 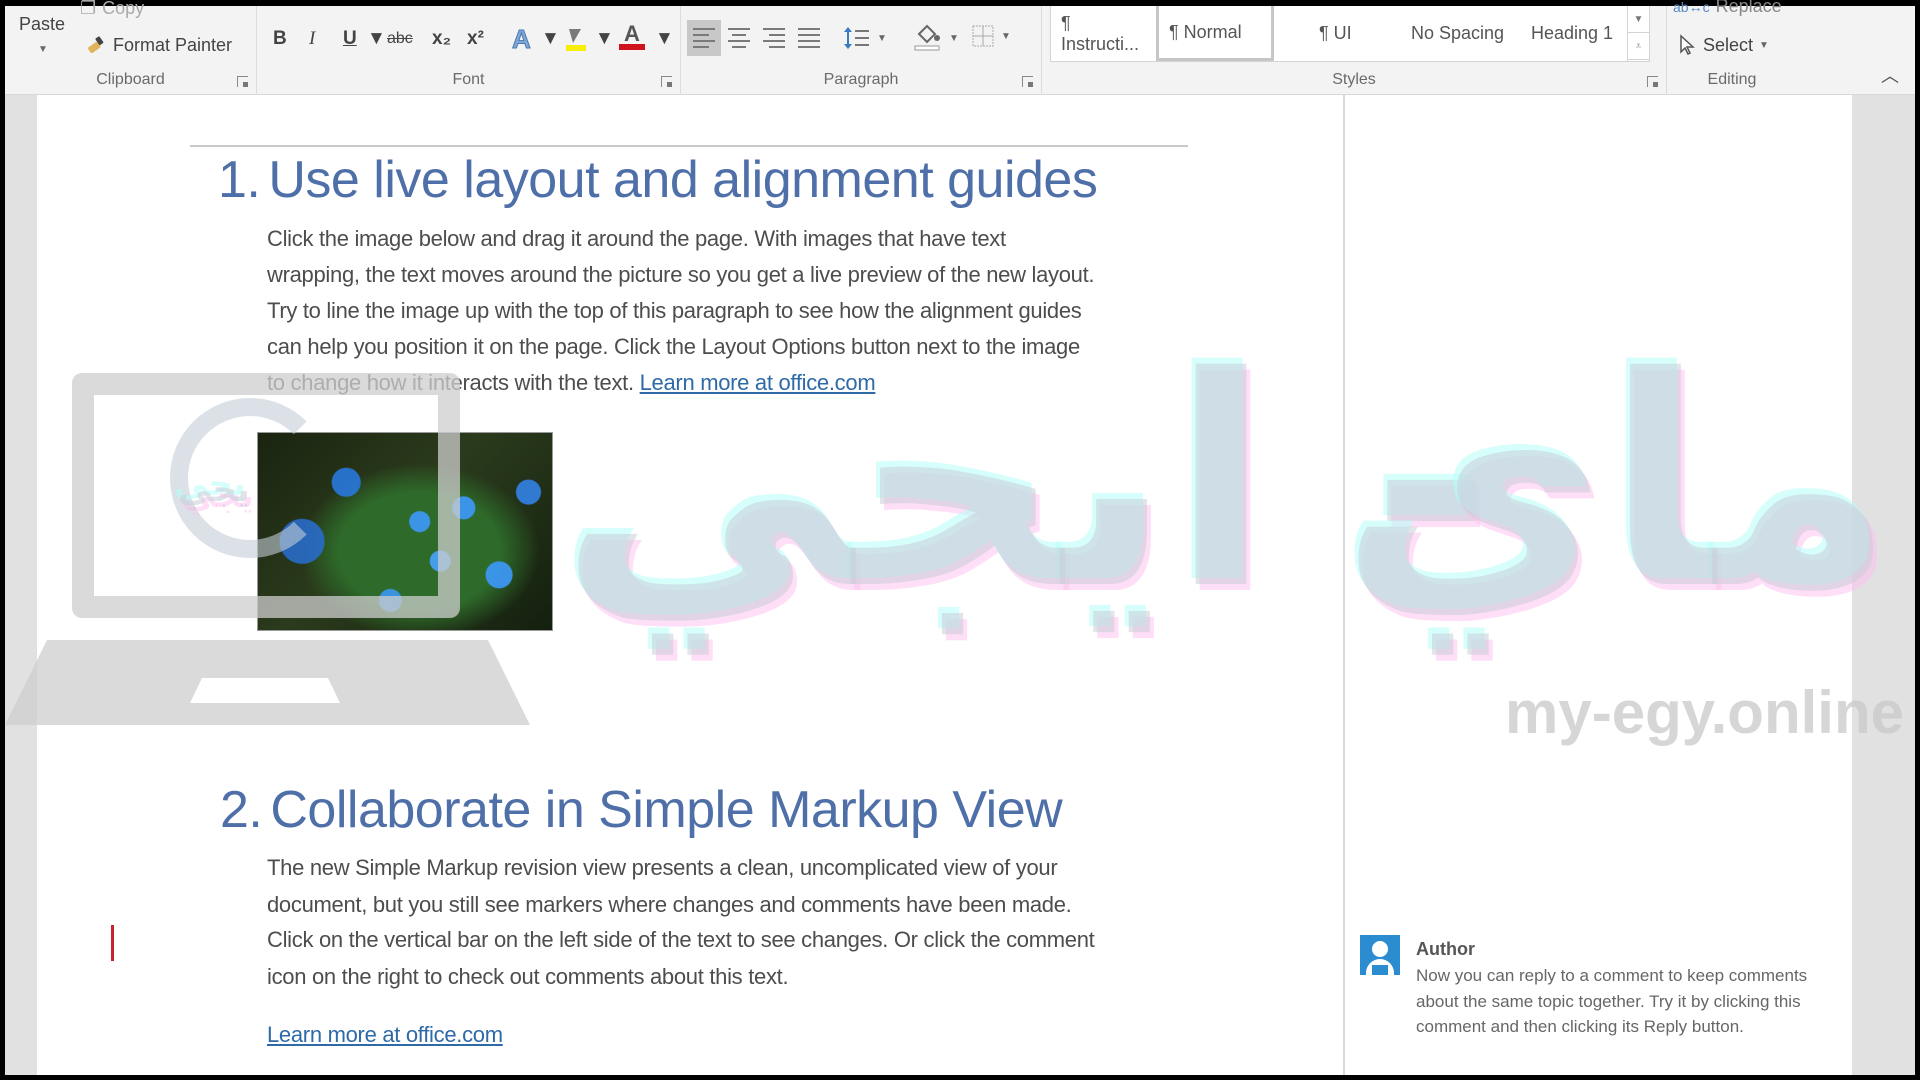 I want to click on replace-button: ab↔c Replace, so click(x=1727, y=8).